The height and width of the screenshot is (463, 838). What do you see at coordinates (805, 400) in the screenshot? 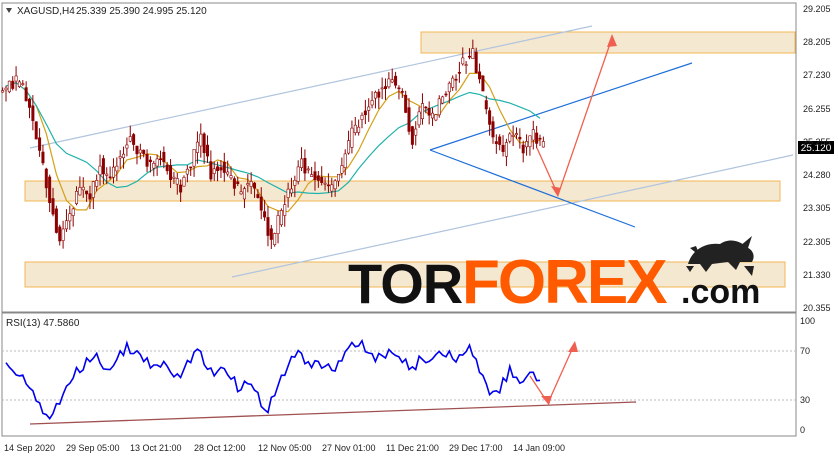
I see `rsi-tick: 30` at bounding box center [805, 400].